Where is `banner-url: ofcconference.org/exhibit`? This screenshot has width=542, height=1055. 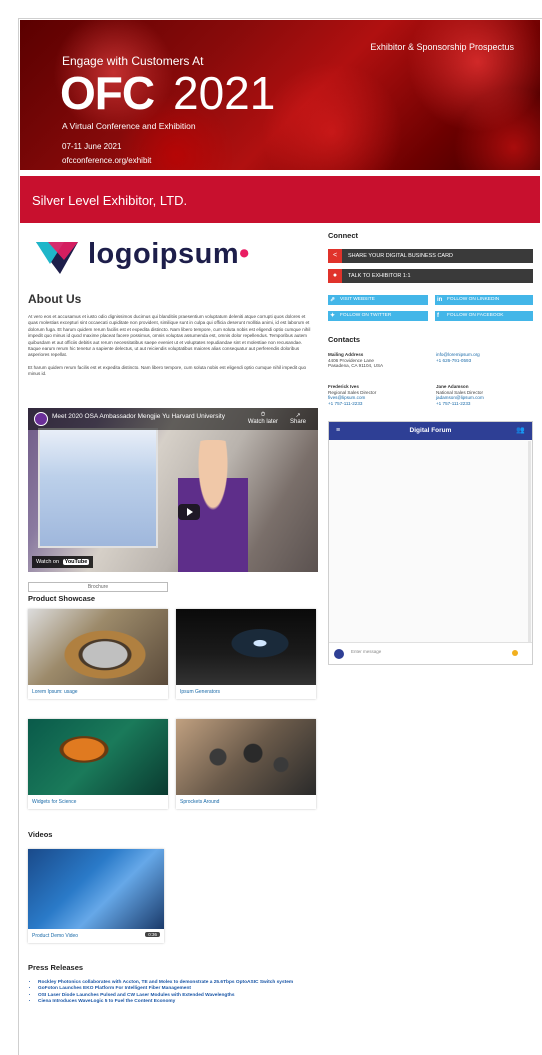 banner-url: ofcconference.org/exhibit is located at coordinates (106, 160).